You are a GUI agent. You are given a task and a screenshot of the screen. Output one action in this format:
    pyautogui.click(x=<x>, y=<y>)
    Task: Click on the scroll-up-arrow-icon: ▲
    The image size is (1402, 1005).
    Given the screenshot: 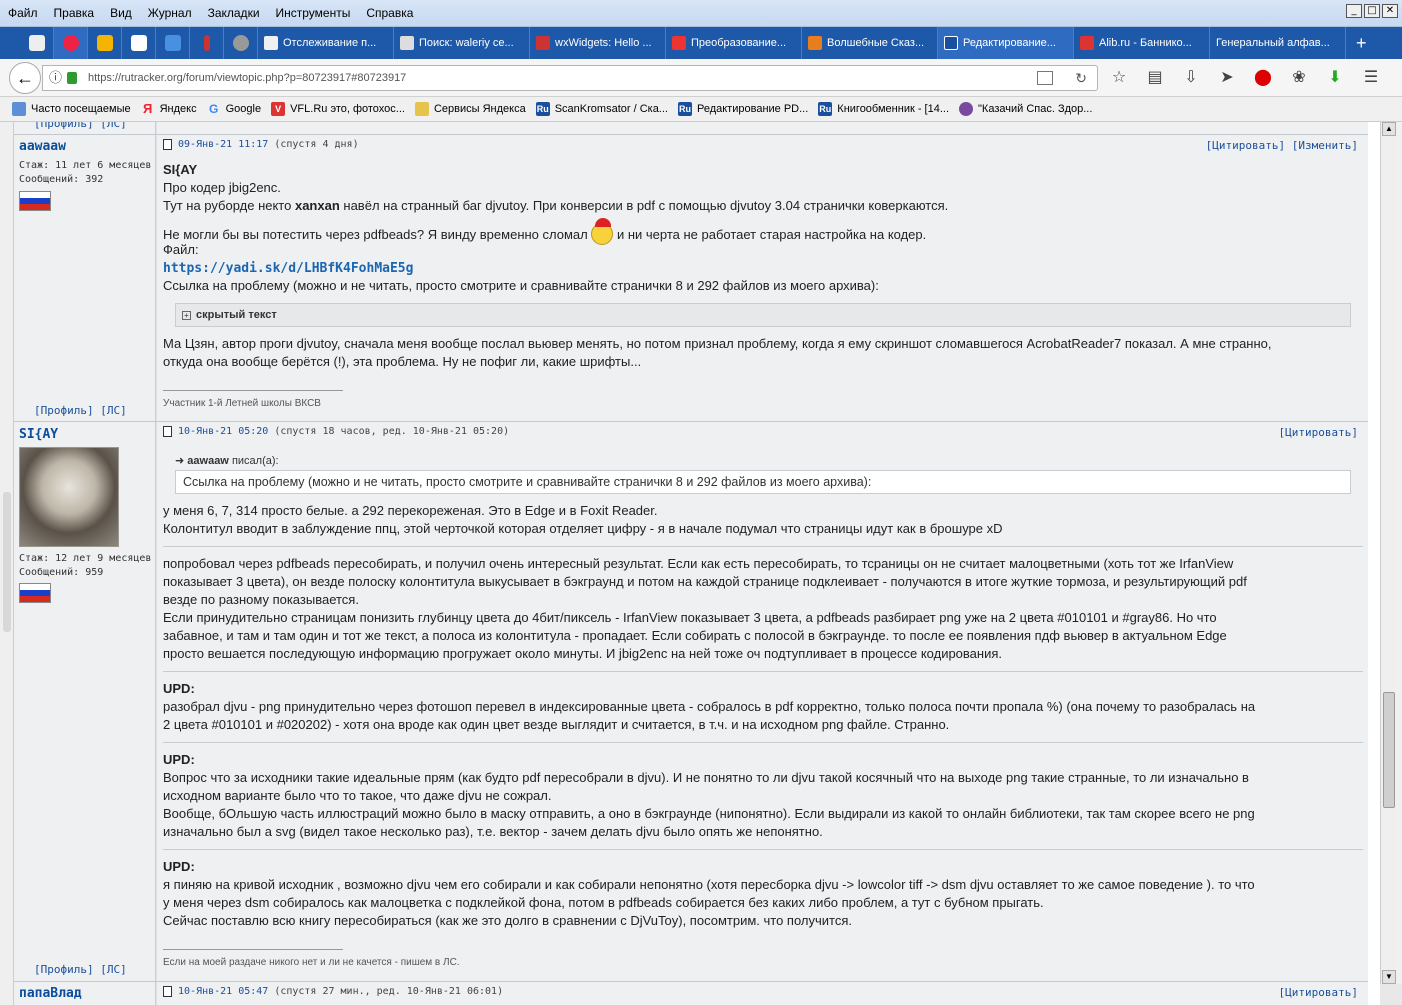 What is the action you would take?
    pyautogui.click(x=1389, y=129)
    